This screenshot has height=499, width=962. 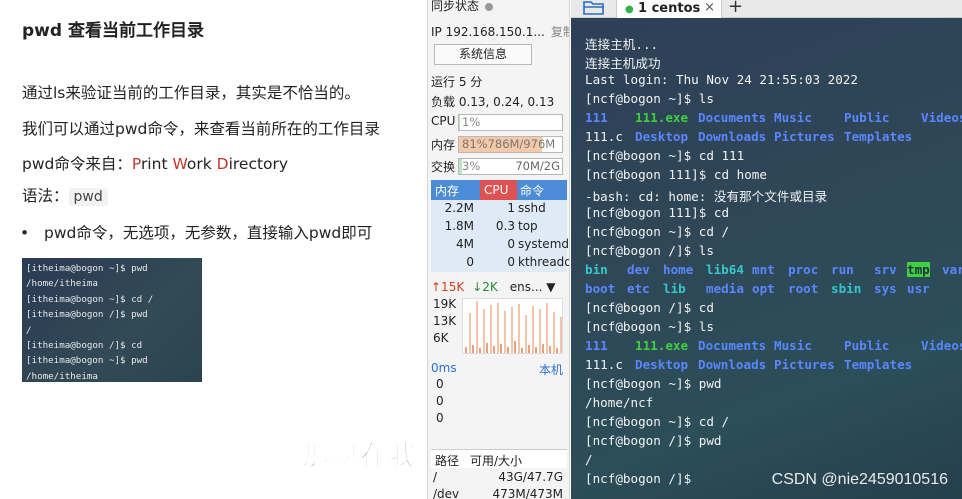 What do you see at coordinates (867, 117) in the screenshot?
I see `ls-entry-dir: Public` at bounding box center [867, 117].